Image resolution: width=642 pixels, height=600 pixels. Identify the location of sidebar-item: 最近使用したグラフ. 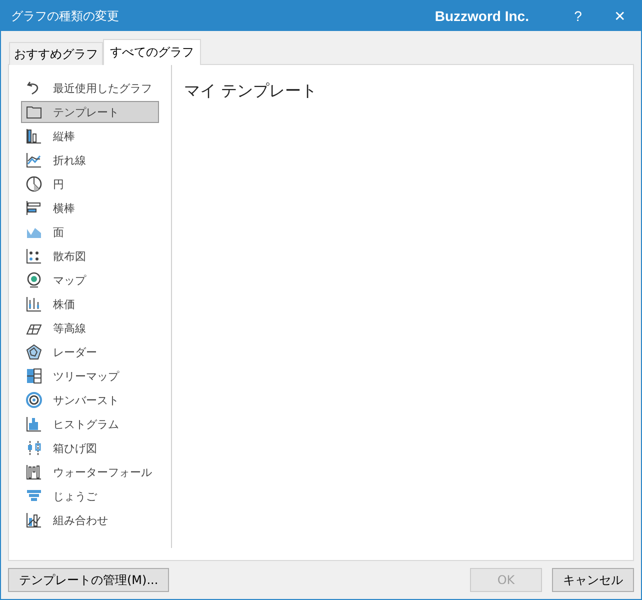
(90, 88).